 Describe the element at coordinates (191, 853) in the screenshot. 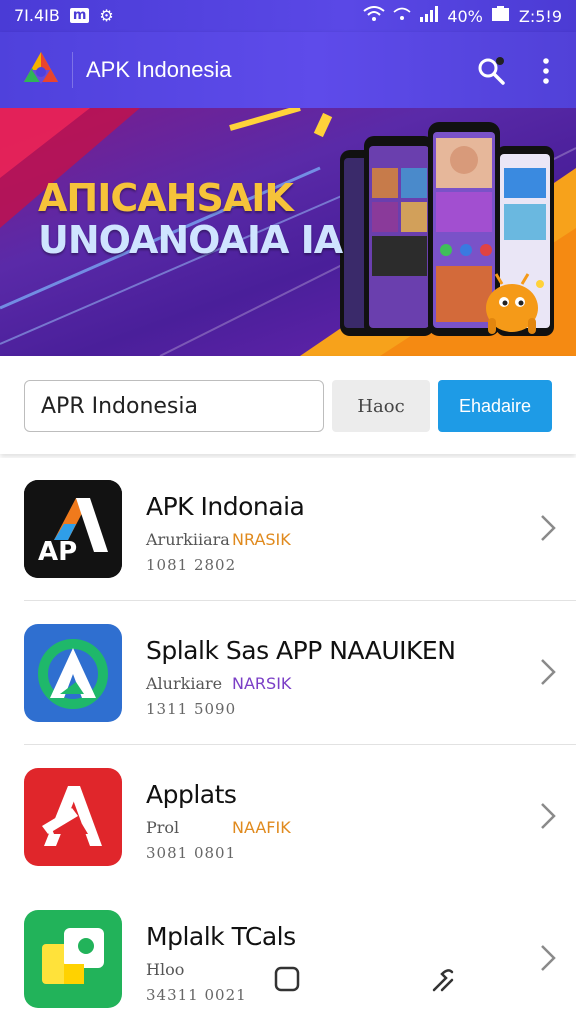

I see `app-meta: 3081 0801` at that location.